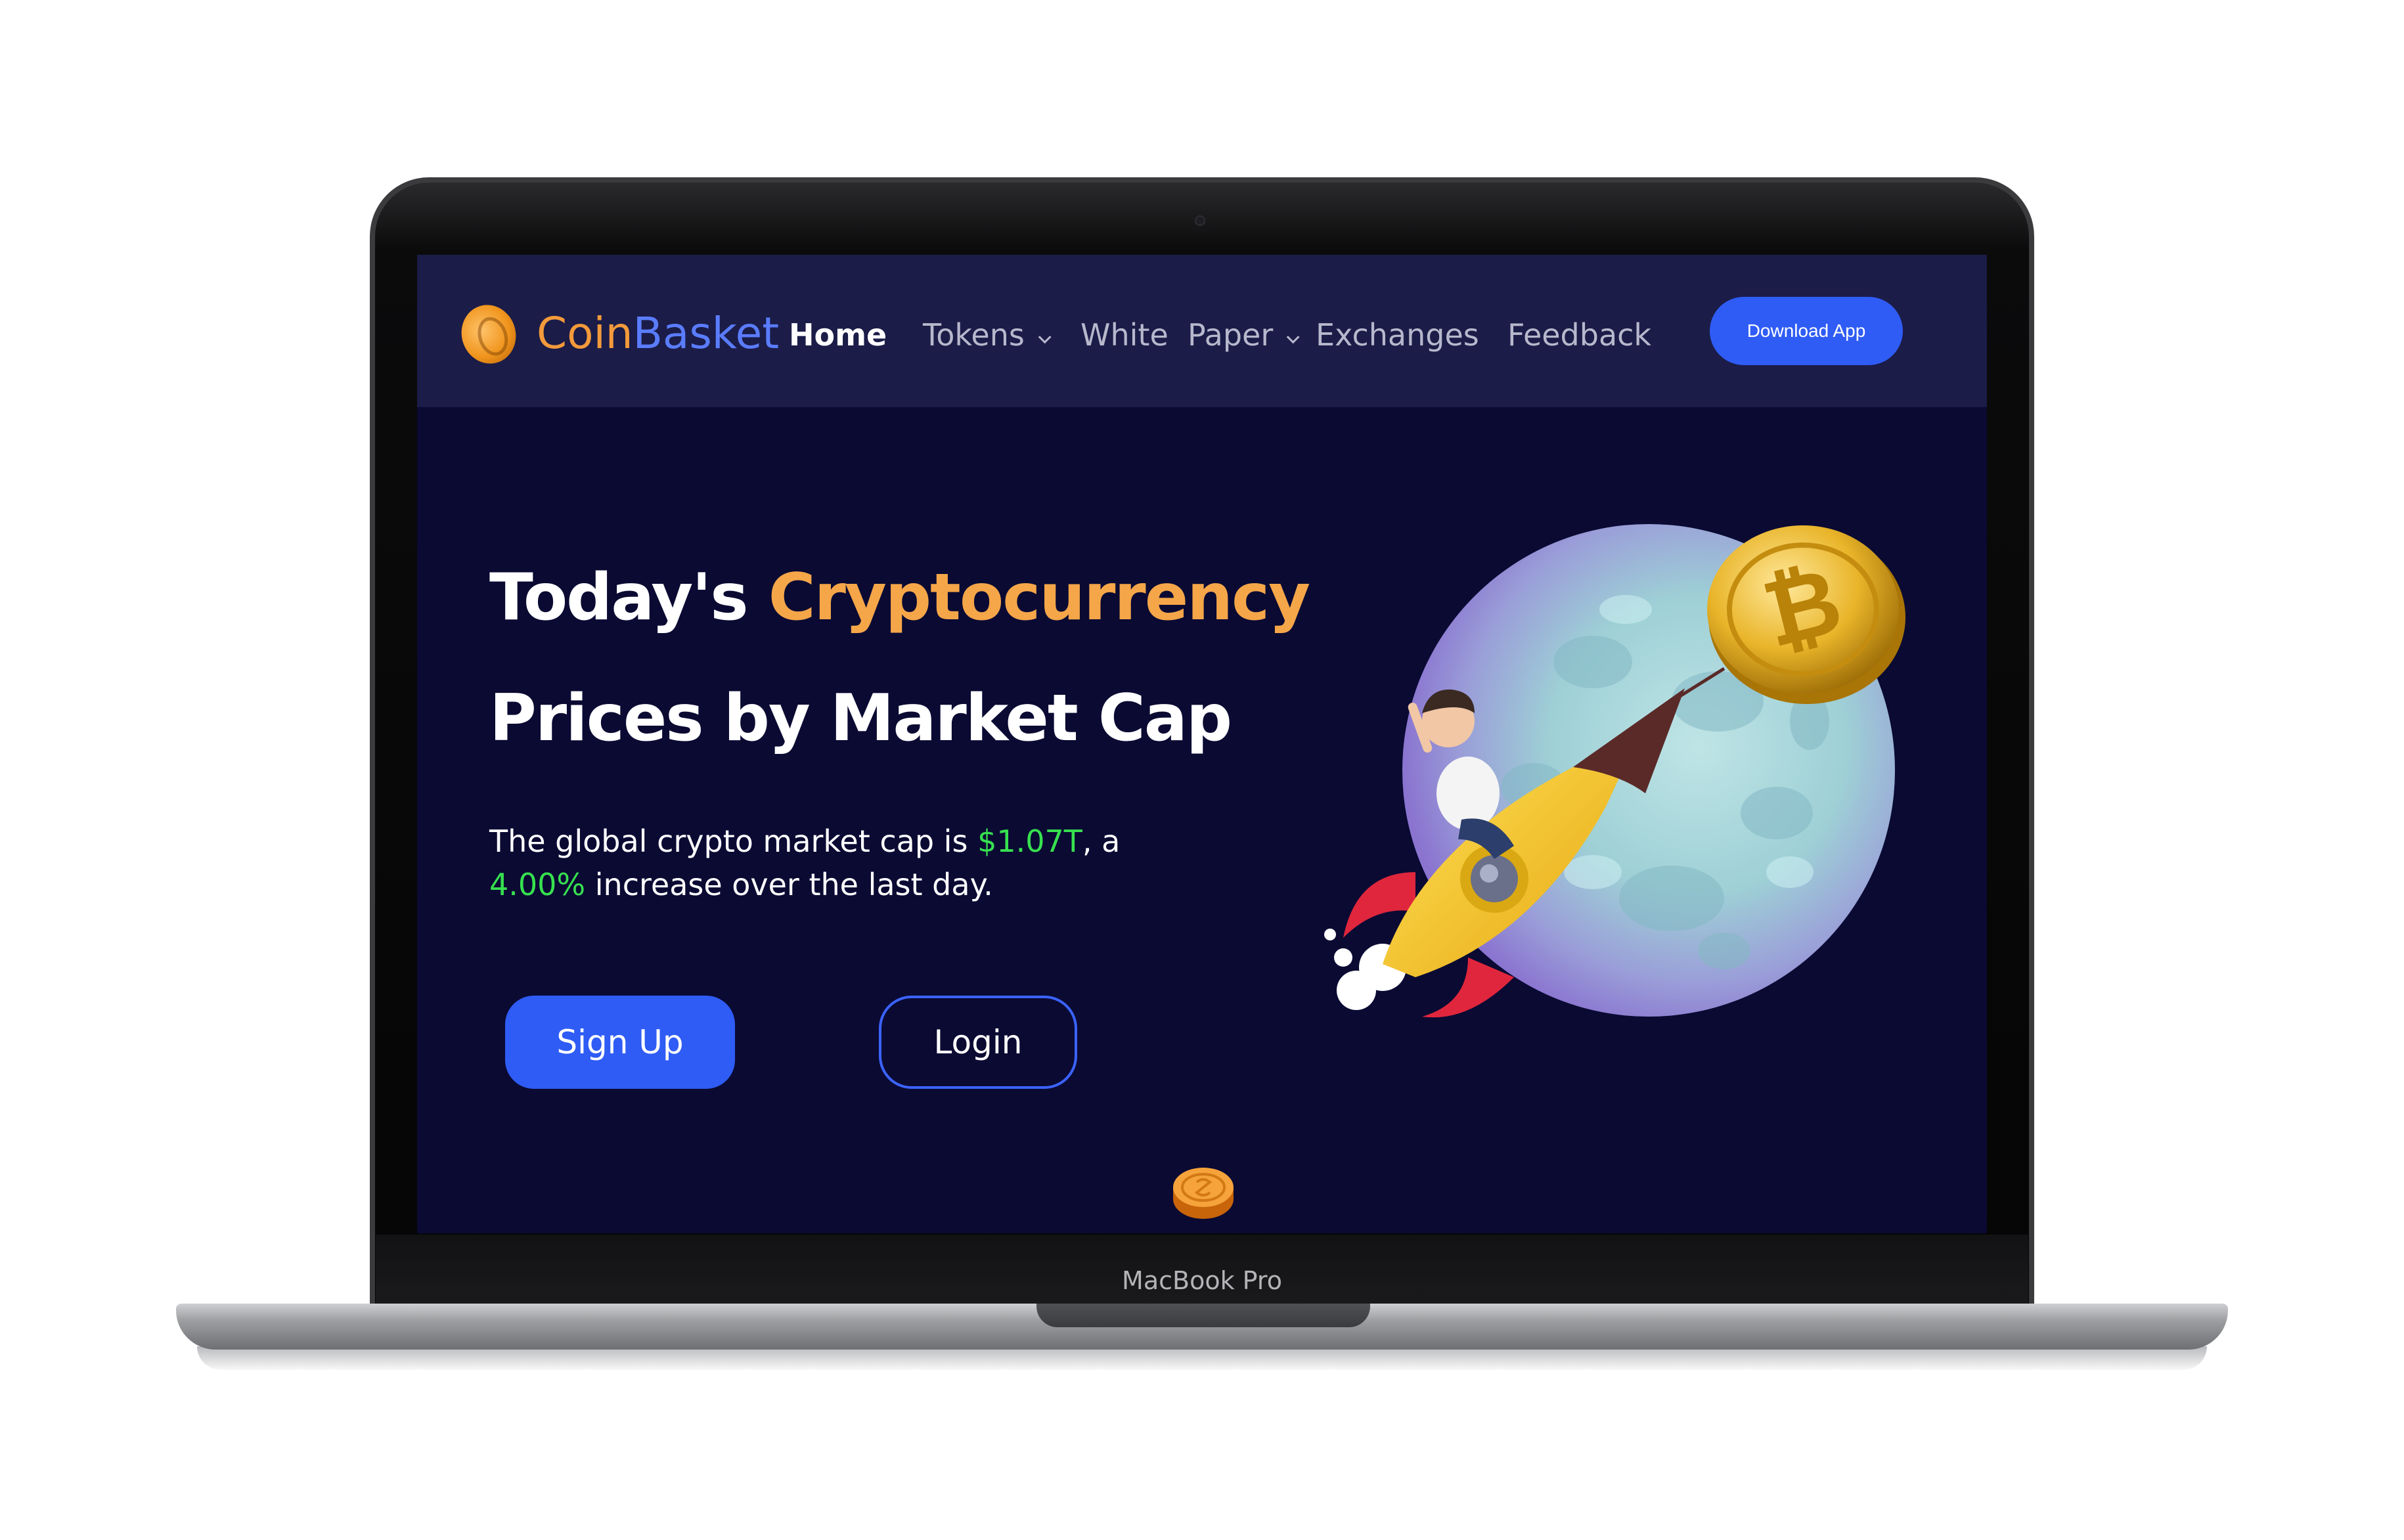  What do you see at coordinates (585, 333) in the screenshot?
I see `brand-part-coin: Coin` at bounding box center [585, 333].